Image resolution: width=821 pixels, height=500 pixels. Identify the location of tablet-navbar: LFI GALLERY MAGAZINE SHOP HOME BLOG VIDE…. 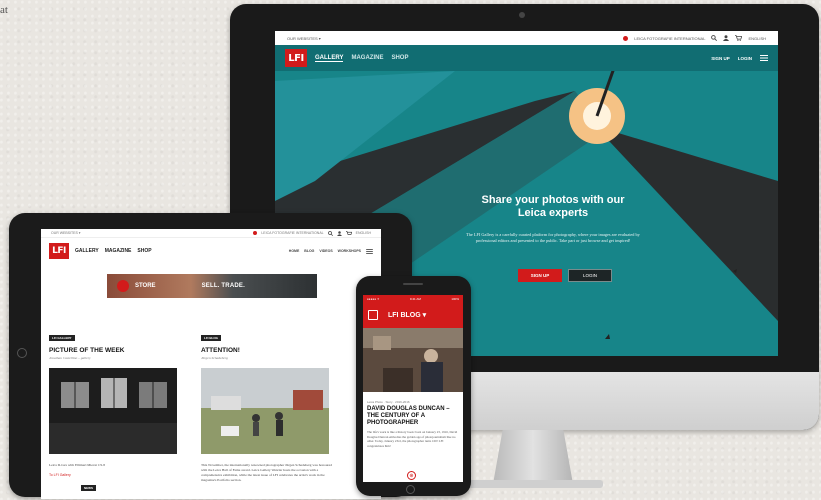
(211, 251).